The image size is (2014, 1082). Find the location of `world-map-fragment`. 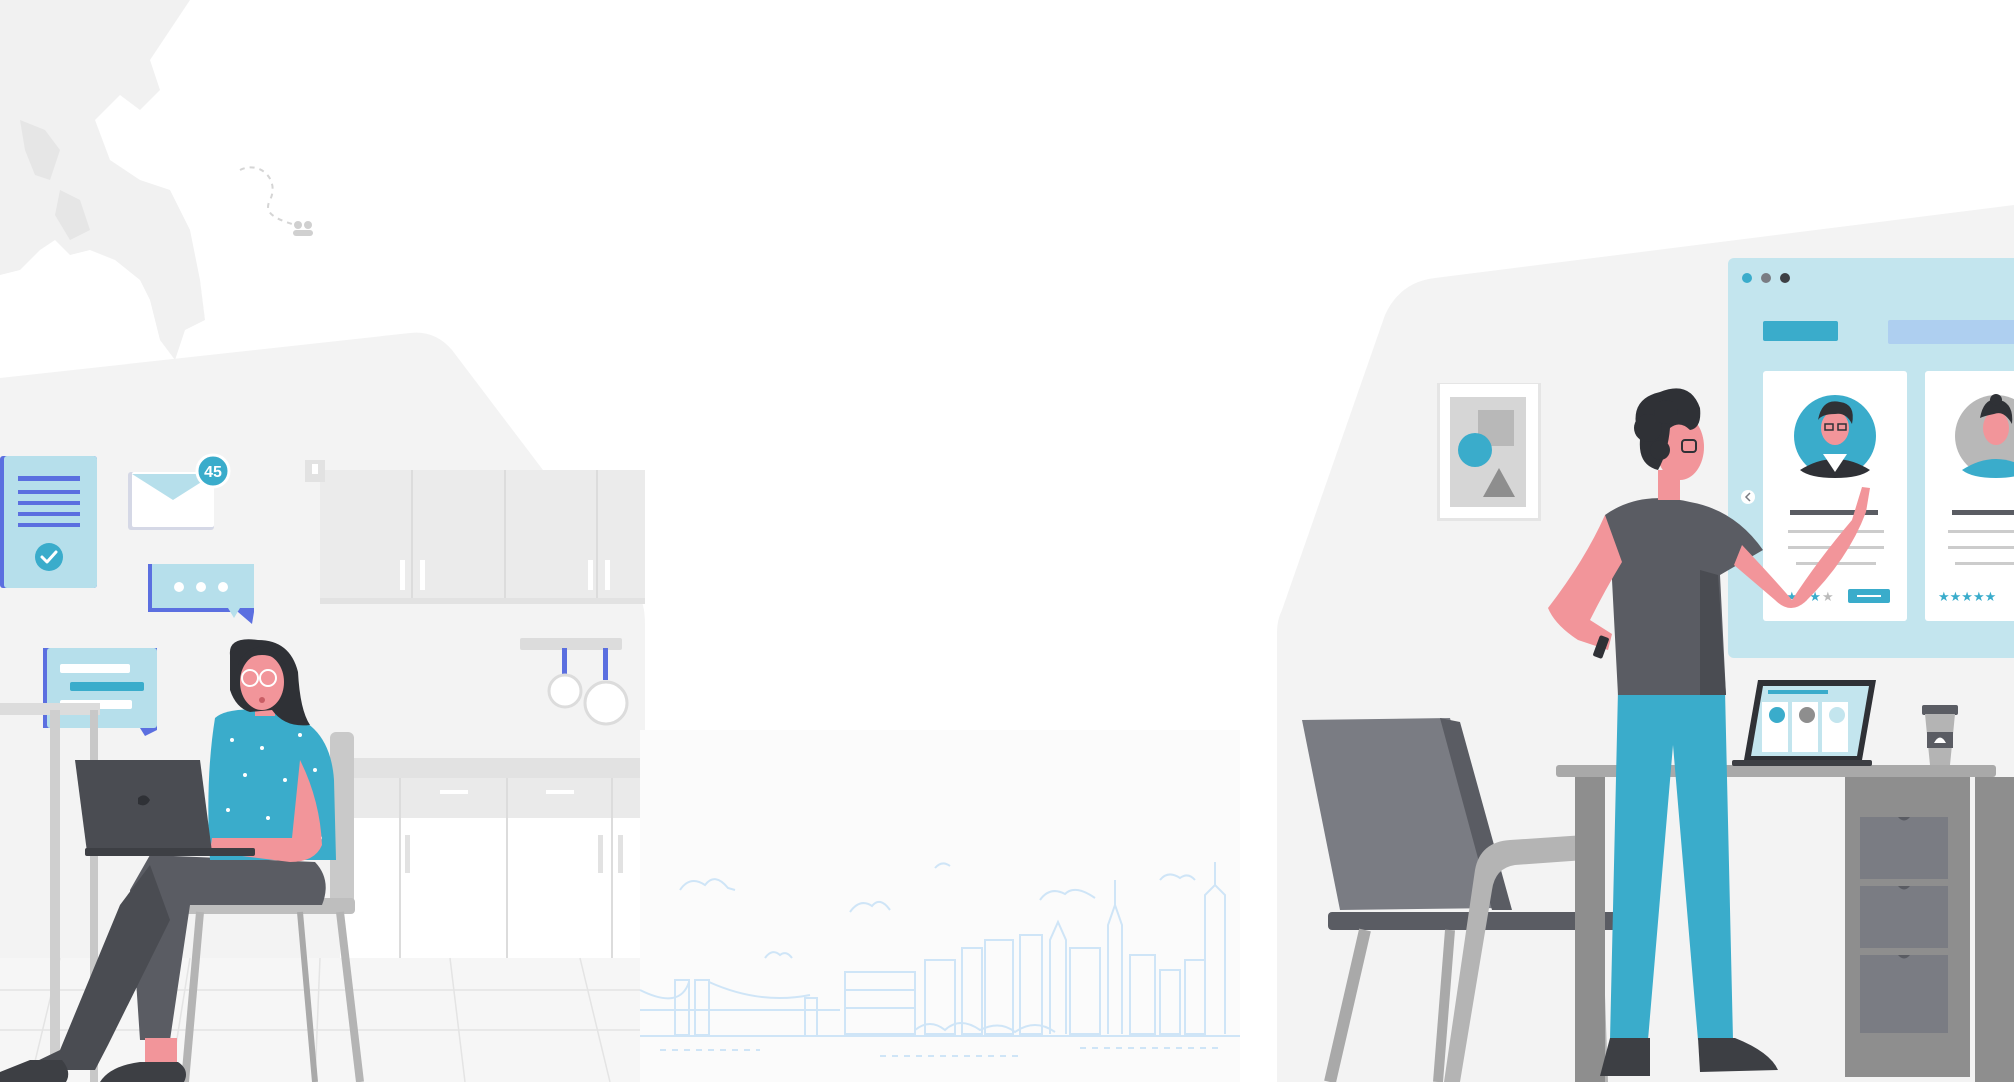

world-map-fragment is located at coordinates (102, 180).